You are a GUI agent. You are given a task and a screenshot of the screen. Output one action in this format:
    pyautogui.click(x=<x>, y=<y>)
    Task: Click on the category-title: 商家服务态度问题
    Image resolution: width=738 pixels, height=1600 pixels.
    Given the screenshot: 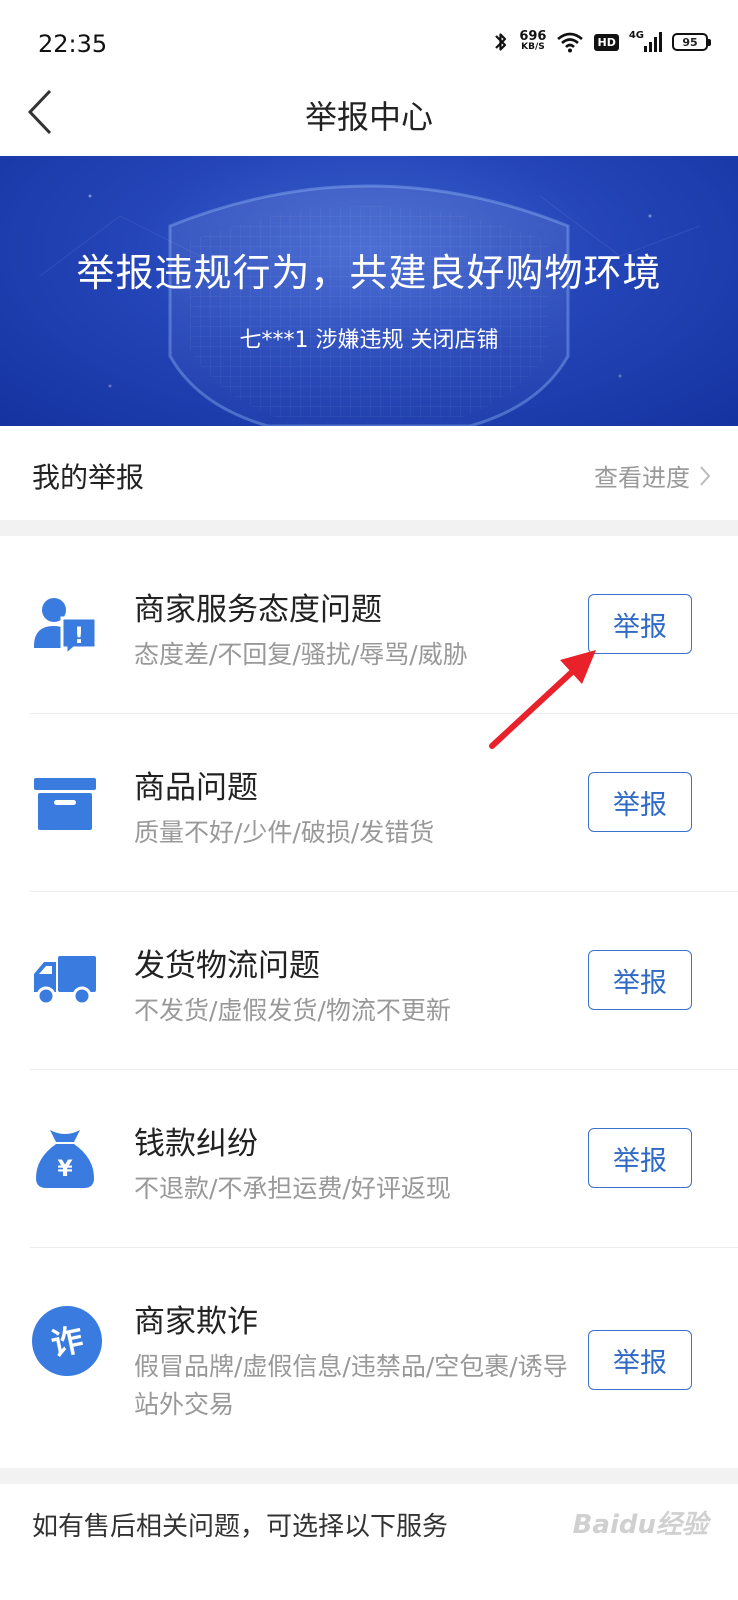 What is the action you would take?
    pyautogui.click(x=258, y=610)
    